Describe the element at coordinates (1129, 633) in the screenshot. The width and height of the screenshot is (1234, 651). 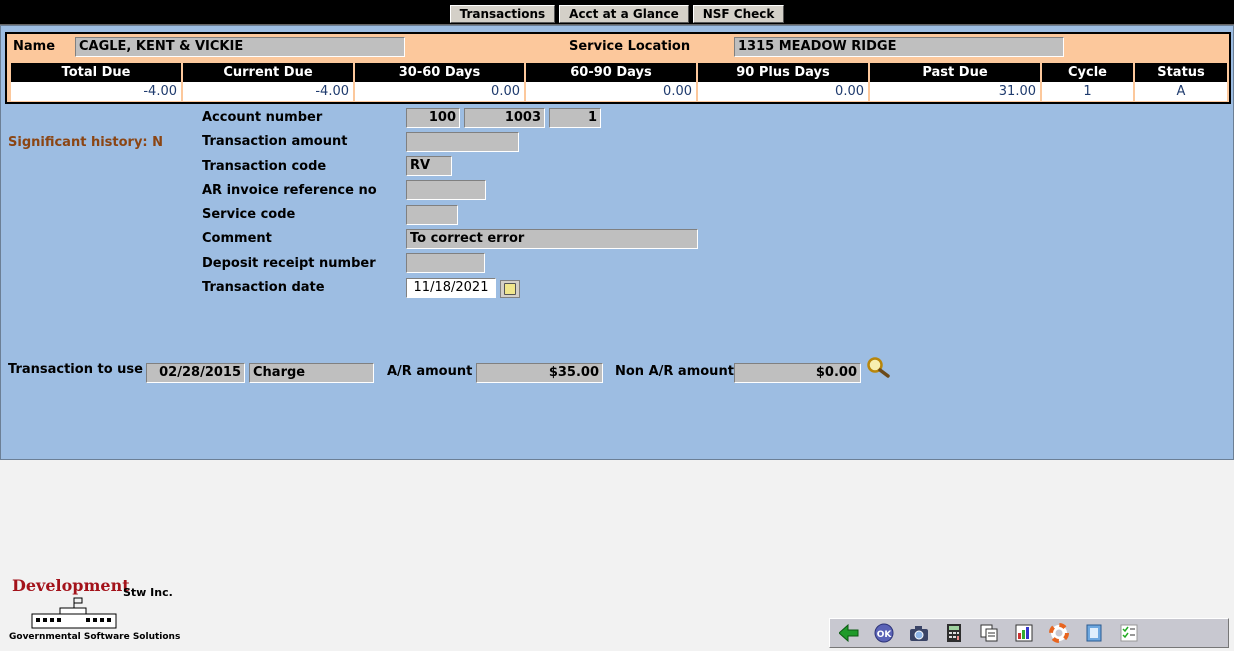
I see `checklist-icon` at that location.